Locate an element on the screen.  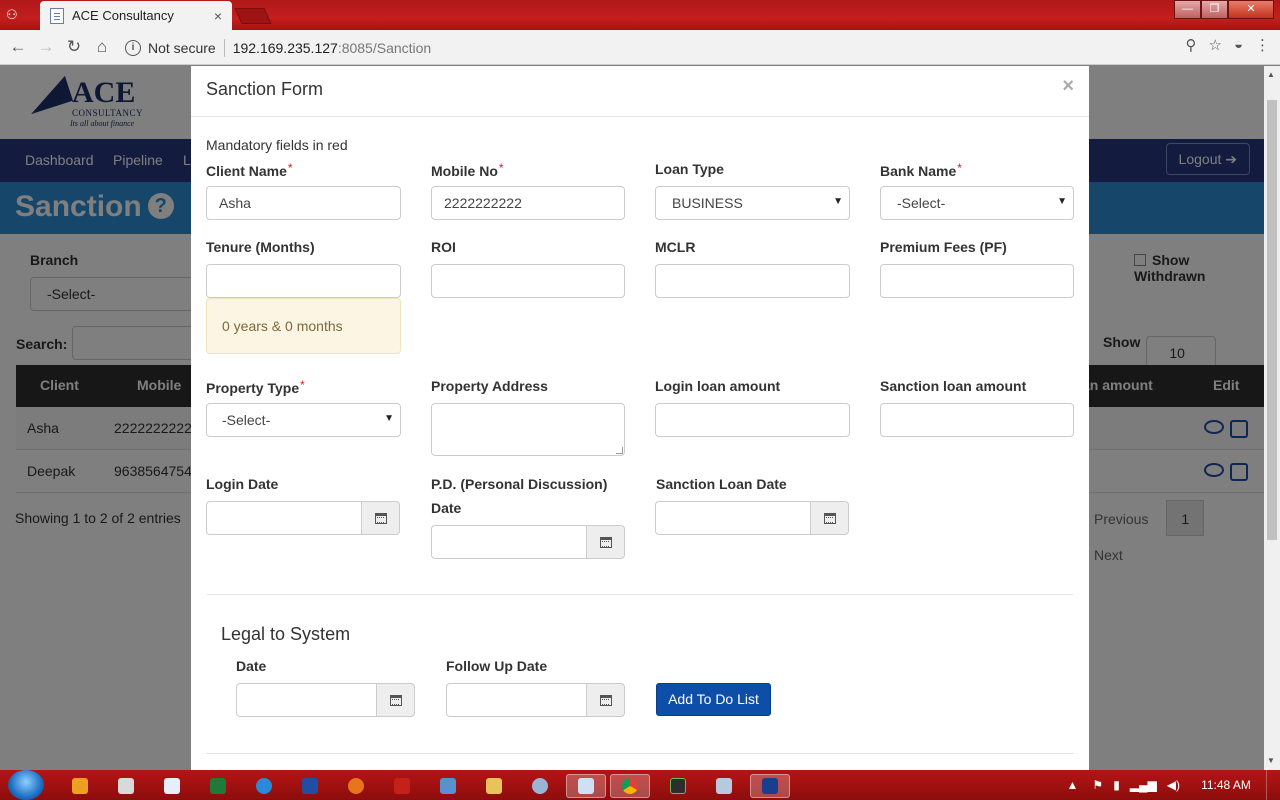
menu-icon: ⋮ is located at coordinates (1262, 45).